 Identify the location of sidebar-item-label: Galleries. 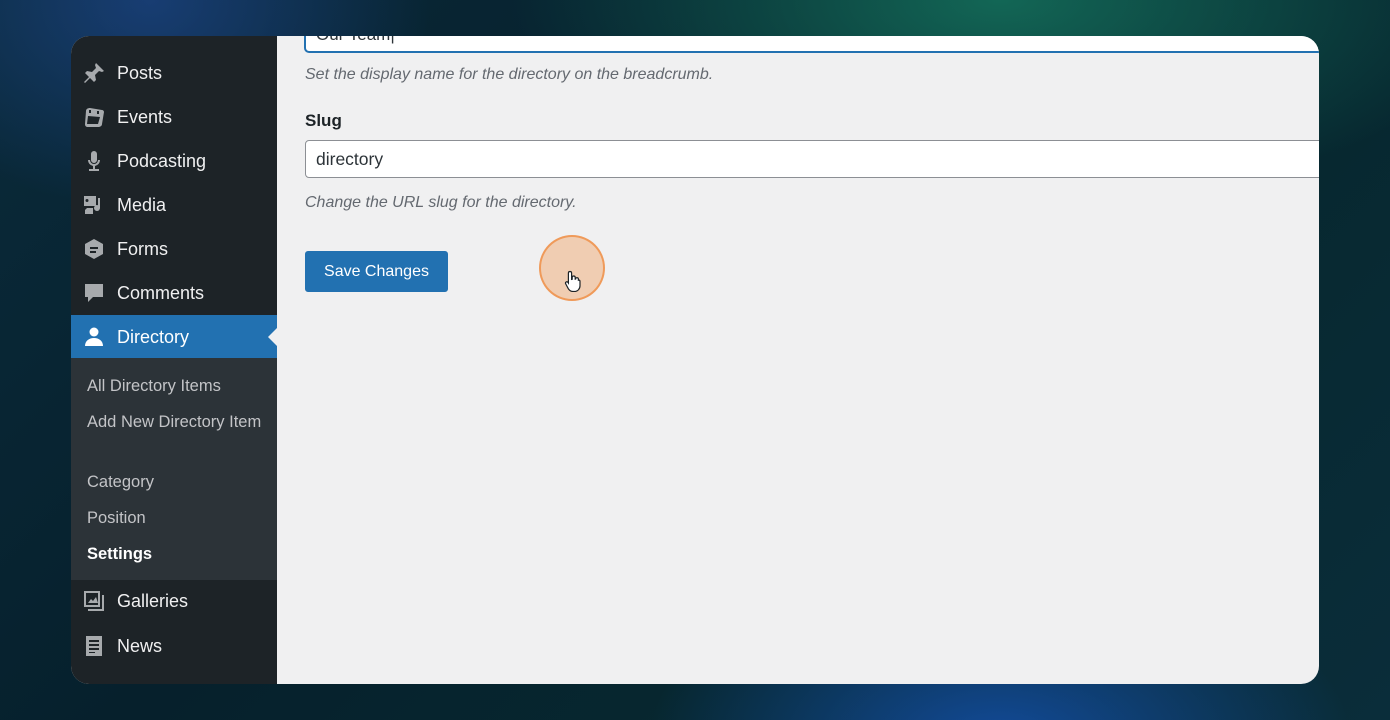
(153, 600).